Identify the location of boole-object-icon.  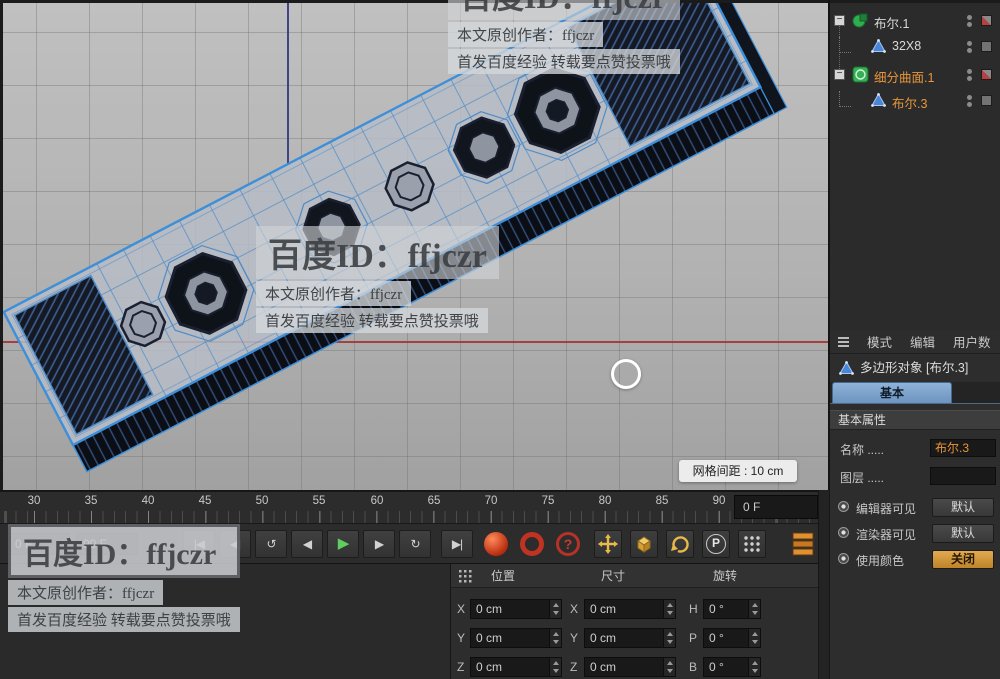
(860, 20).